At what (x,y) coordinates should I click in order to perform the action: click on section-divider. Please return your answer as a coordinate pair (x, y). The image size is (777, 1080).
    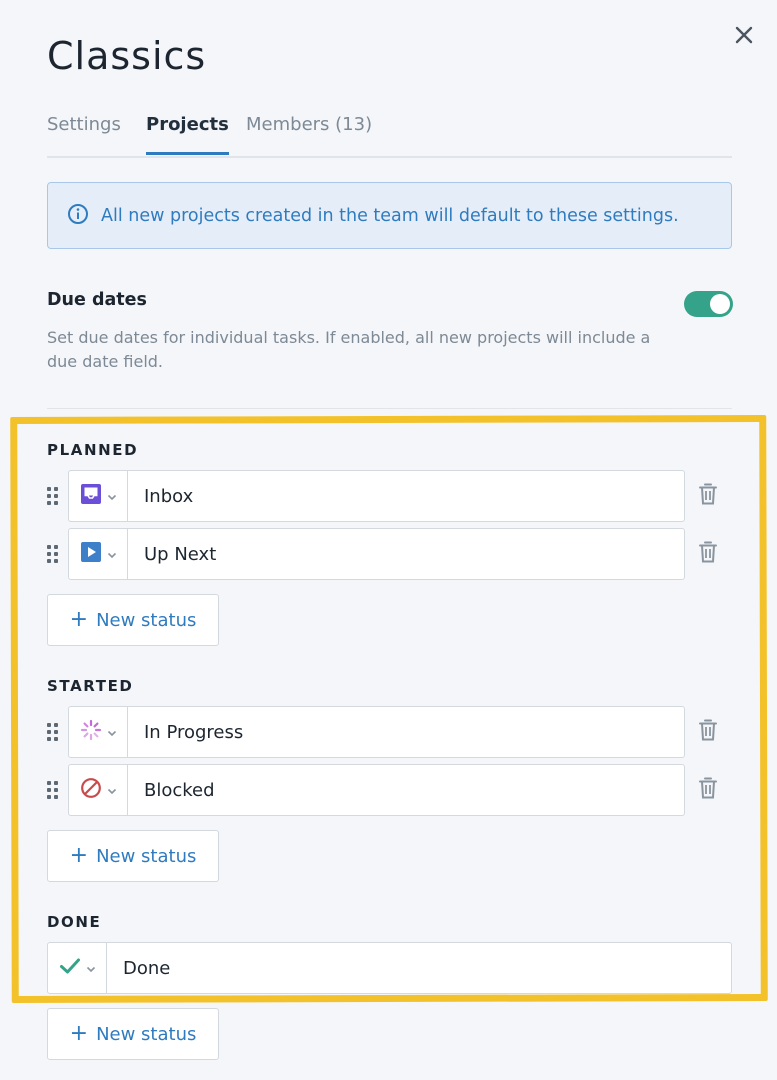
    Looking at the image, I should click on (389, 408).